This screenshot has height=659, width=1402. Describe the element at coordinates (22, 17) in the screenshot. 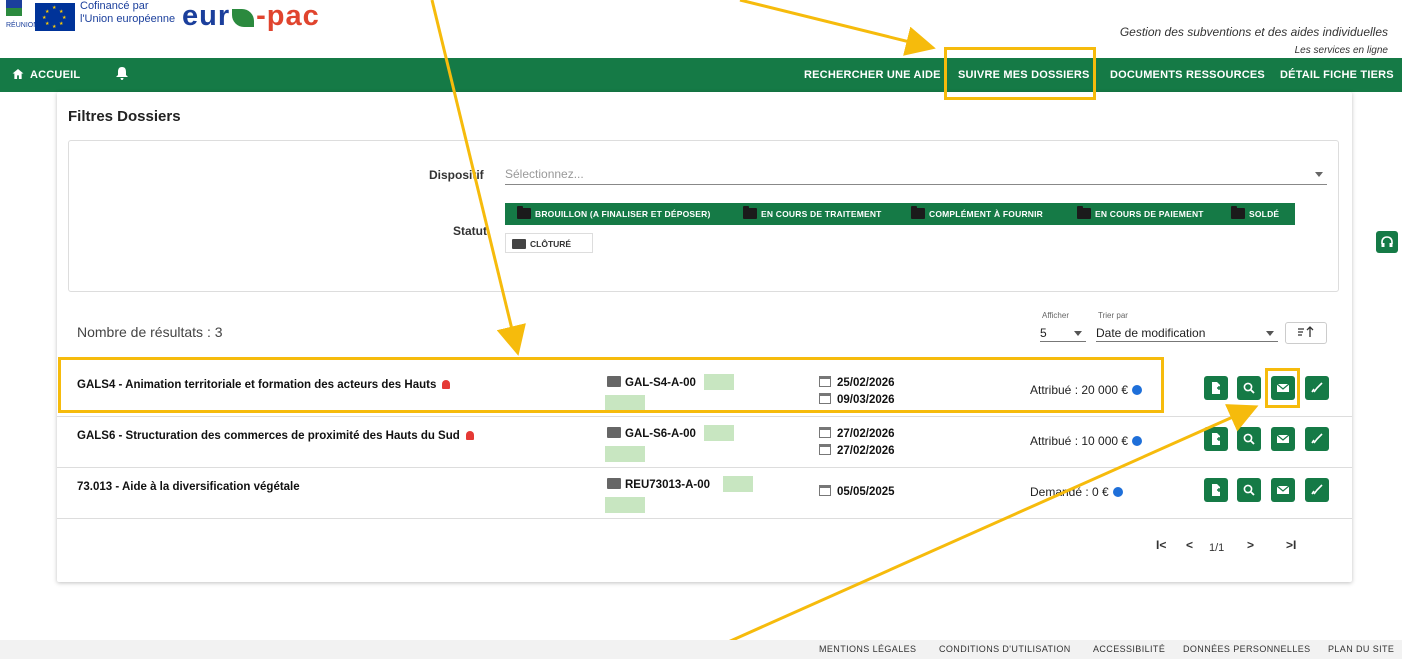

I see `region-reunion-logo: RÉUNION` at that location.